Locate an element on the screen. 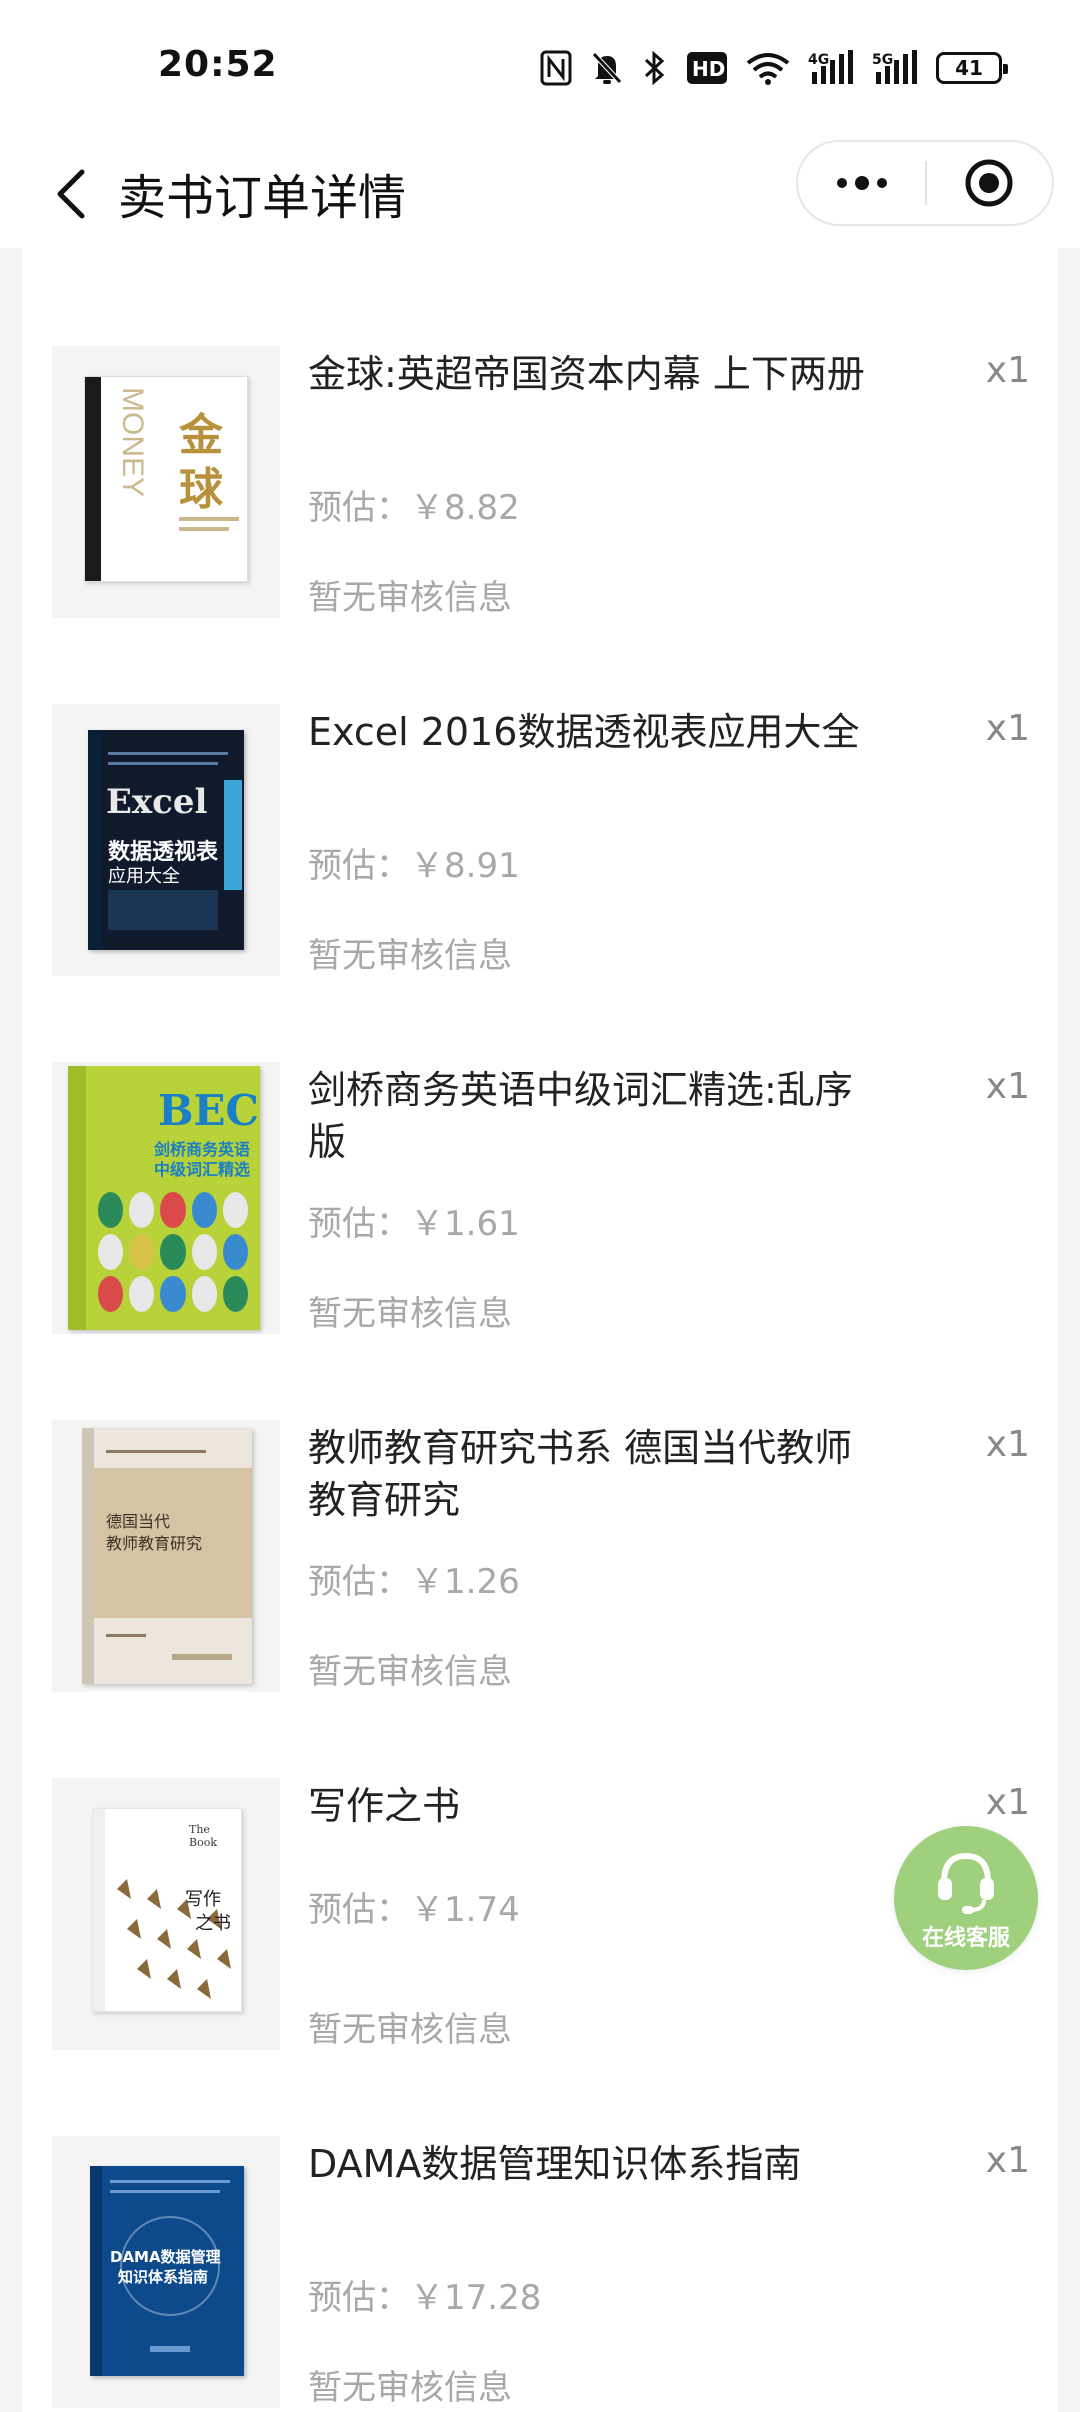  headset-icon is located at coordinates (966, 1883).